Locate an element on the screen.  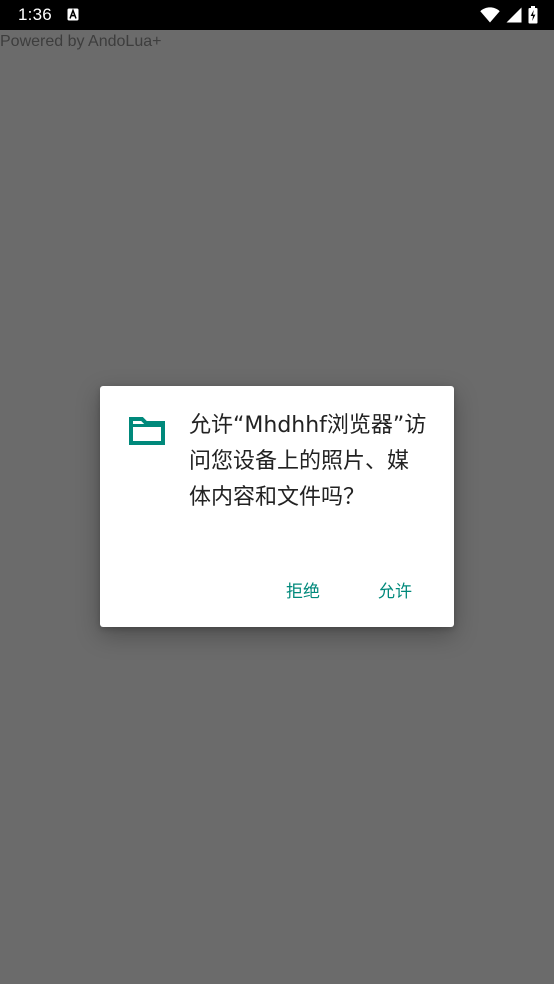
folder-icon is located at coordinates (147, 431).